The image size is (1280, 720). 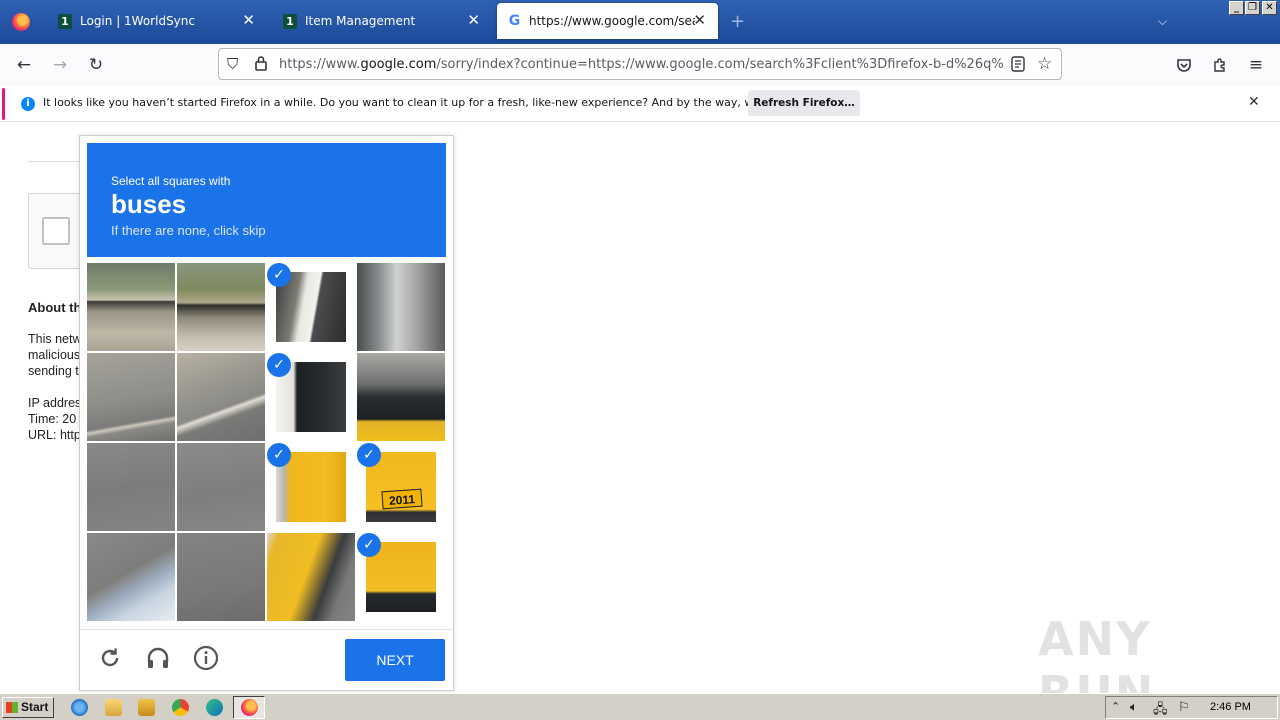 What do you see at coordinates (60, 65) in the screenshot?
I see `forward-arrow-icon: →` at bounding box center [60, 65].